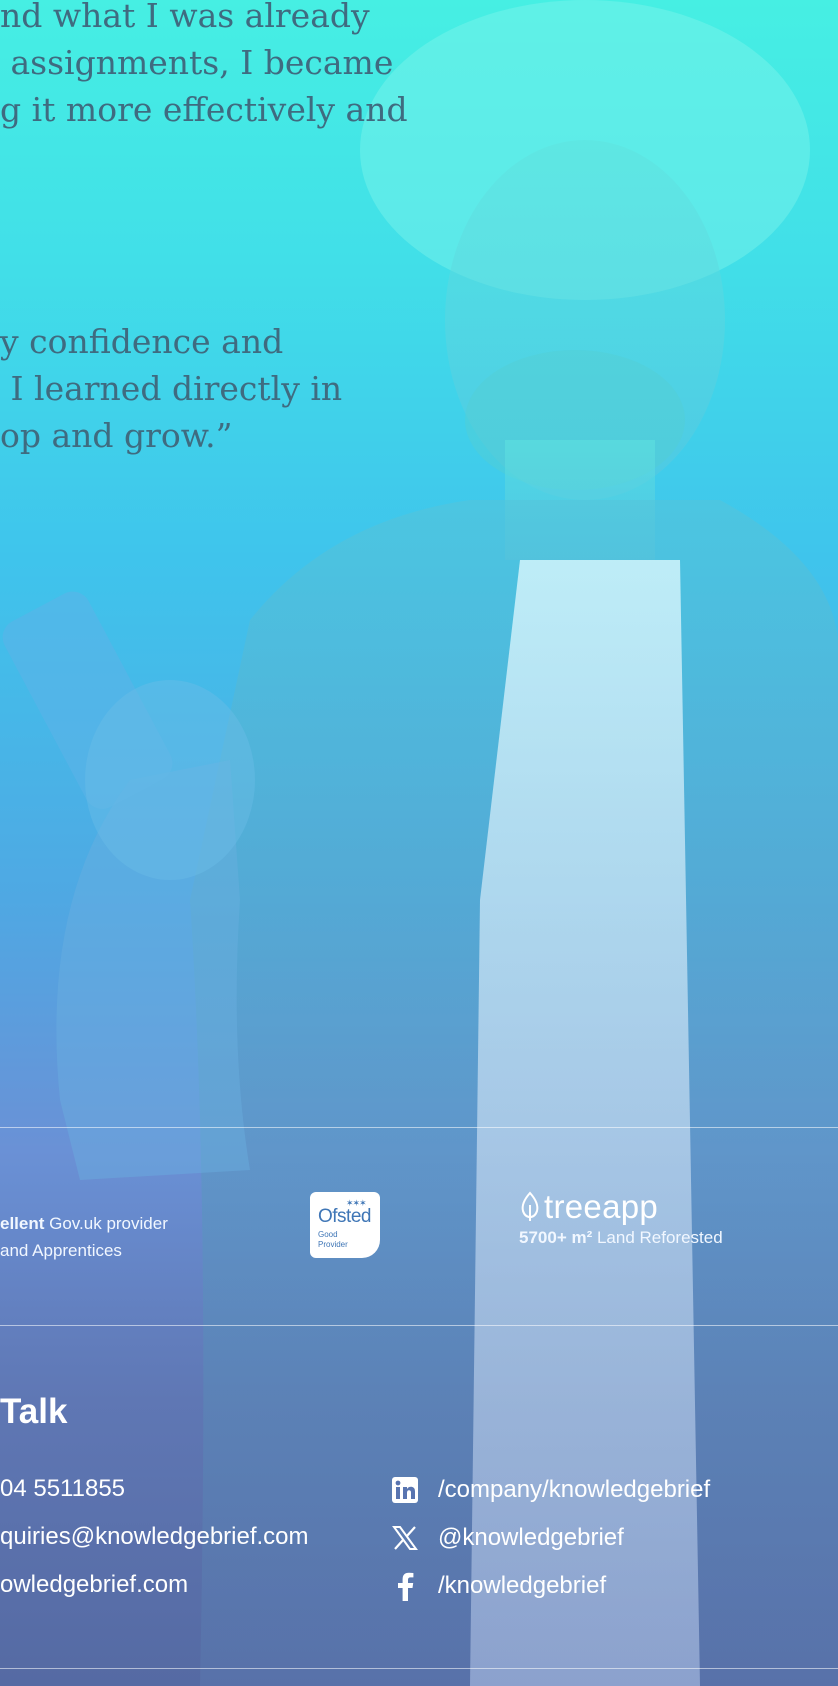 The width and height of the screenshot is (838, 1686). I want to click on linkedin-link: /company/knowledgebrief, so click(550, 1490).